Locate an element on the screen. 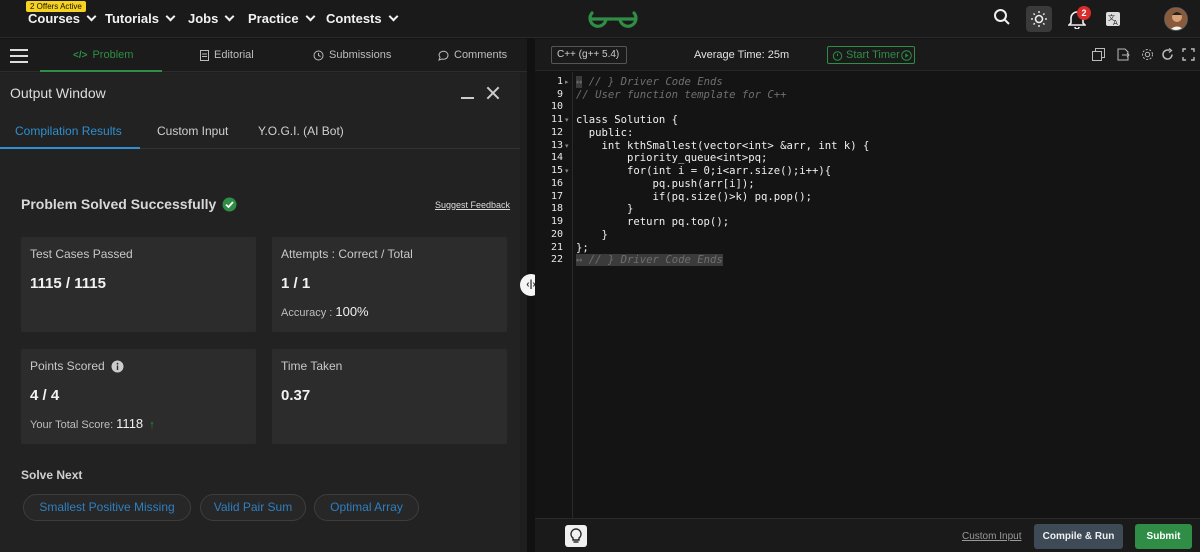 This screenshot has height=552, width=1200. code-line: if(pq.size()>k) pq.pop(); is located at coordinates (694, 197).